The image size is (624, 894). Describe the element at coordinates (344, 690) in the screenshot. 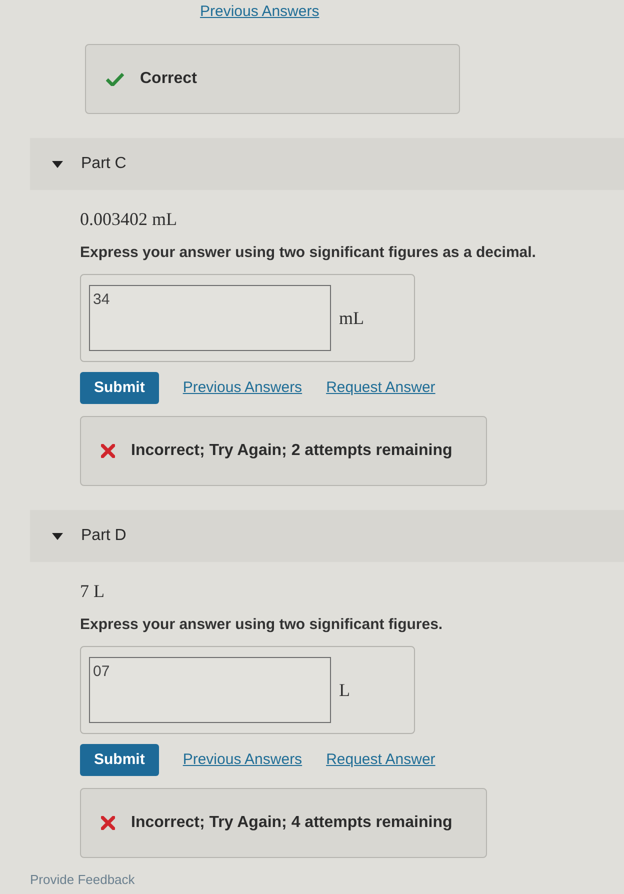

I see `unit-label: L` at that location.